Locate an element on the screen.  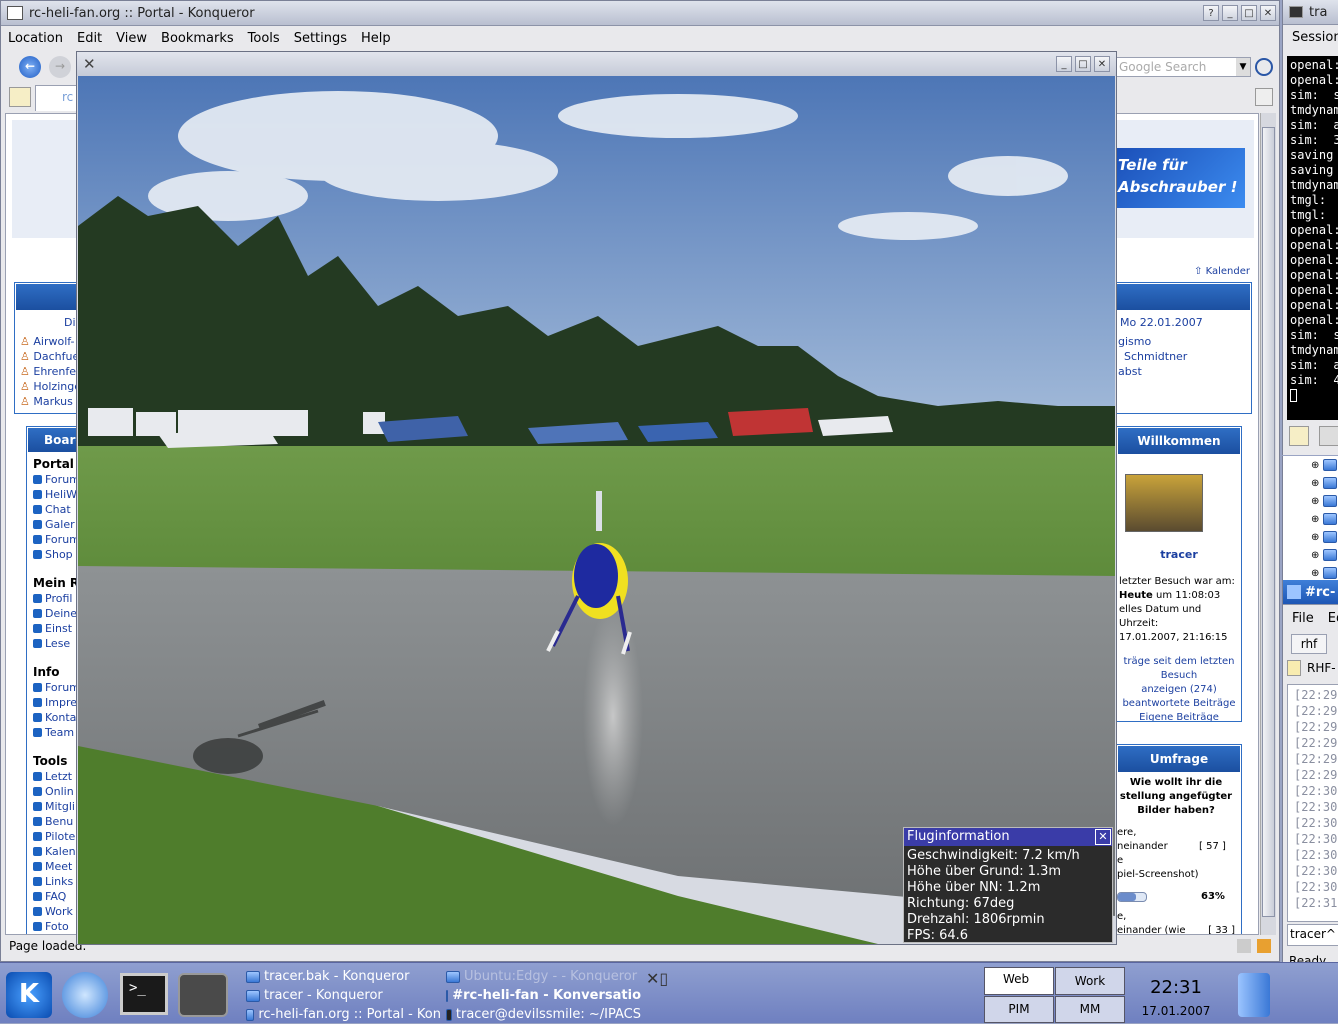
chat-title: #rc- is located at coordinates (1320, 592).